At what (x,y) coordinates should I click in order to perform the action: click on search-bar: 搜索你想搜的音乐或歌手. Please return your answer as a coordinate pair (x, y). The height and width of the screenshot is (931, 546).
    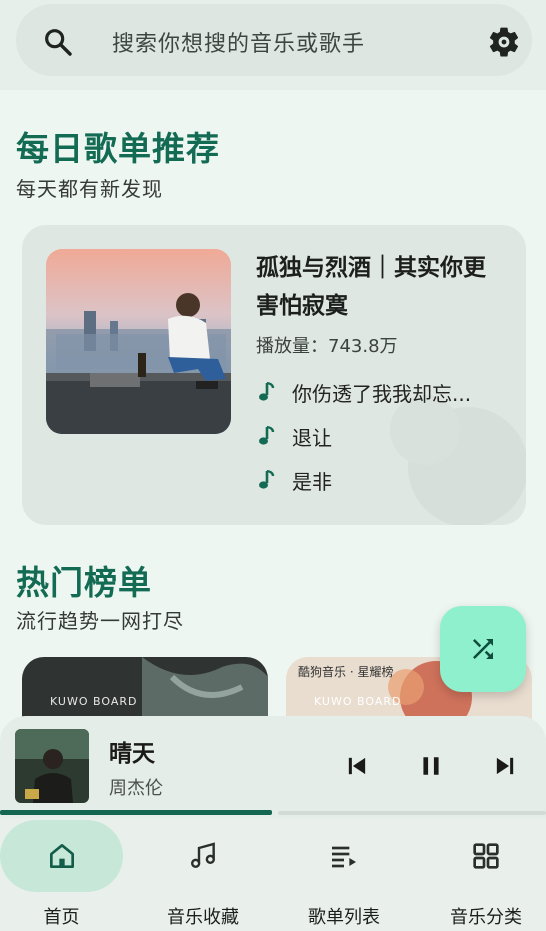
    Looking at the image, I should click on (274, 40).